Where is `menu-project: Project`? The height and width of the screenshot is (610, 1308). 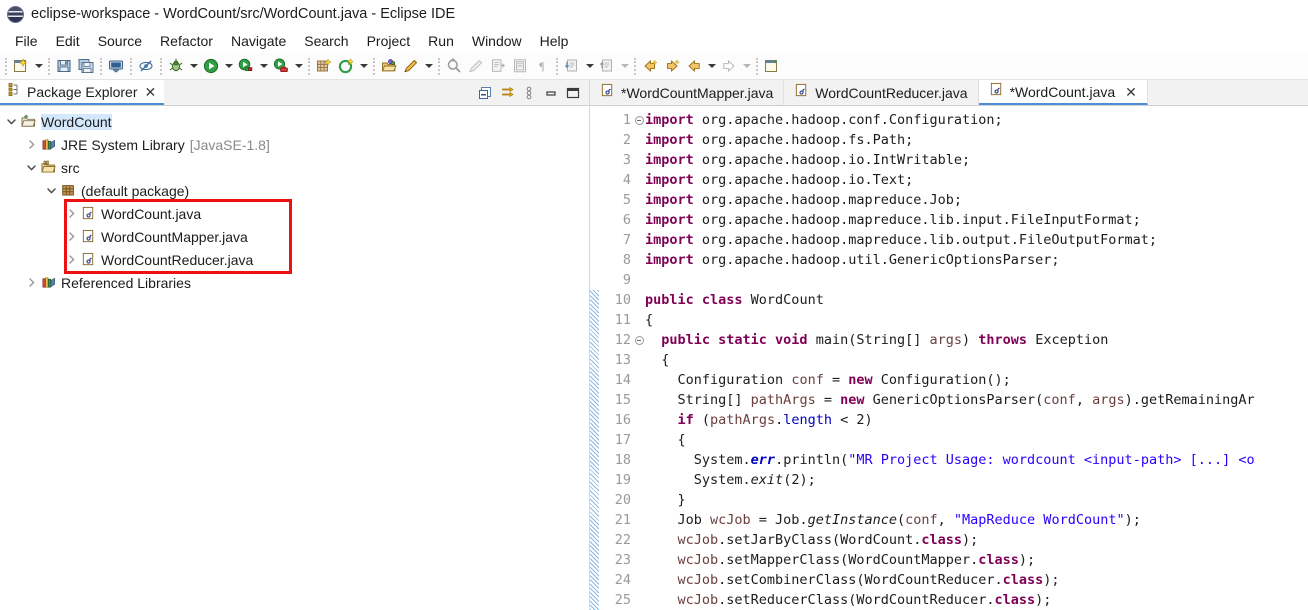
menu-project: Project is located at coordinates (389, 41).